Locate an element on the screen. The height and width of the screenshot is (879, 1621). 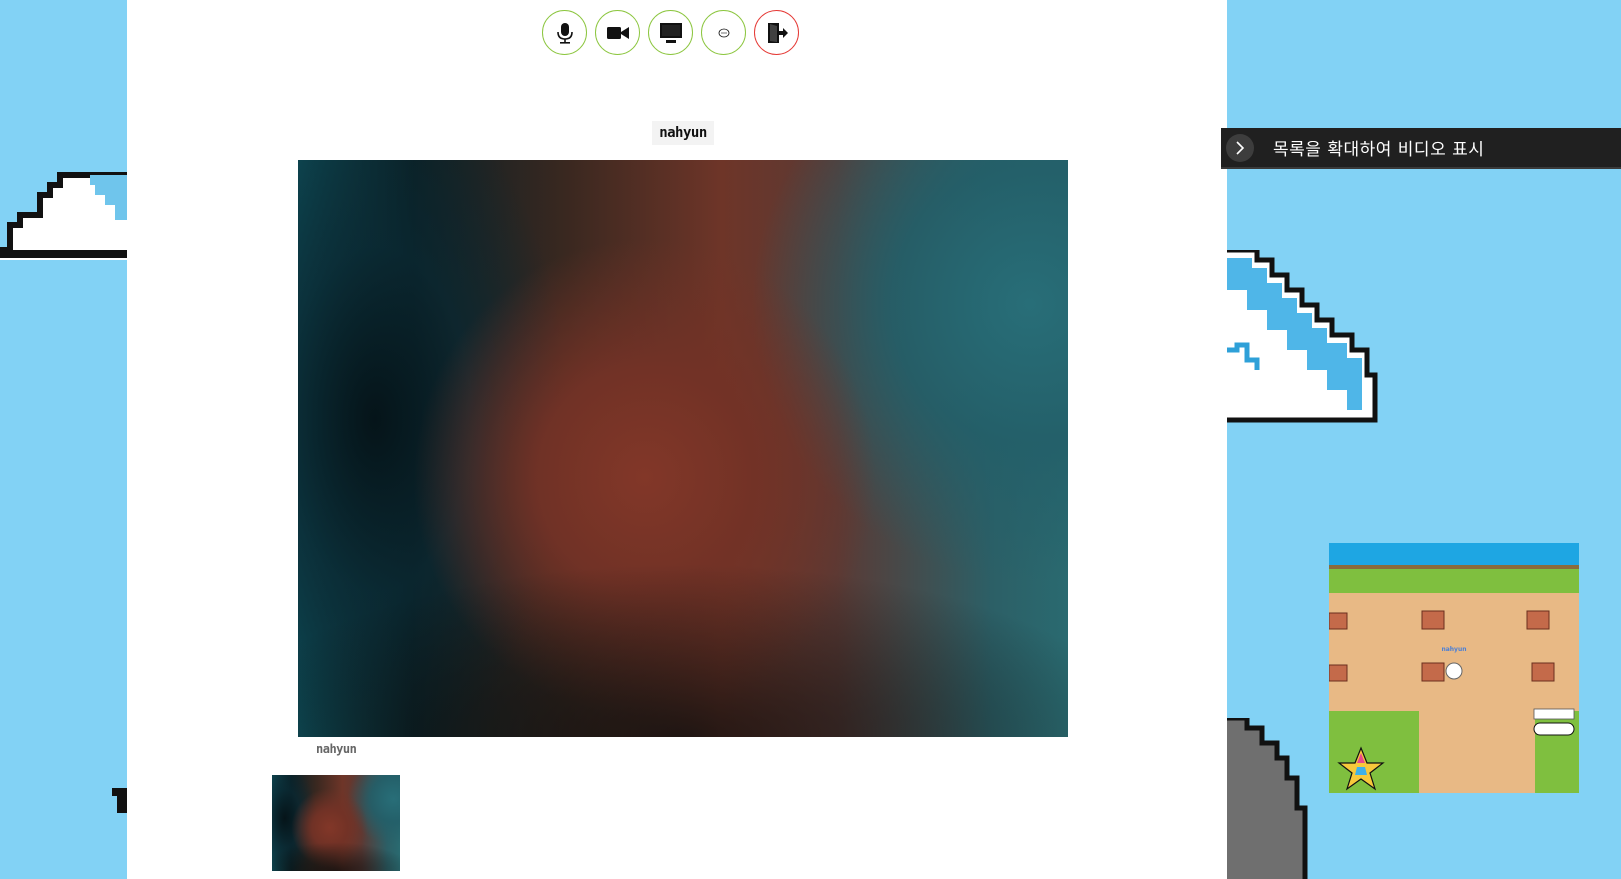
chevron-right-icon is located at coordinates (1240, 147).